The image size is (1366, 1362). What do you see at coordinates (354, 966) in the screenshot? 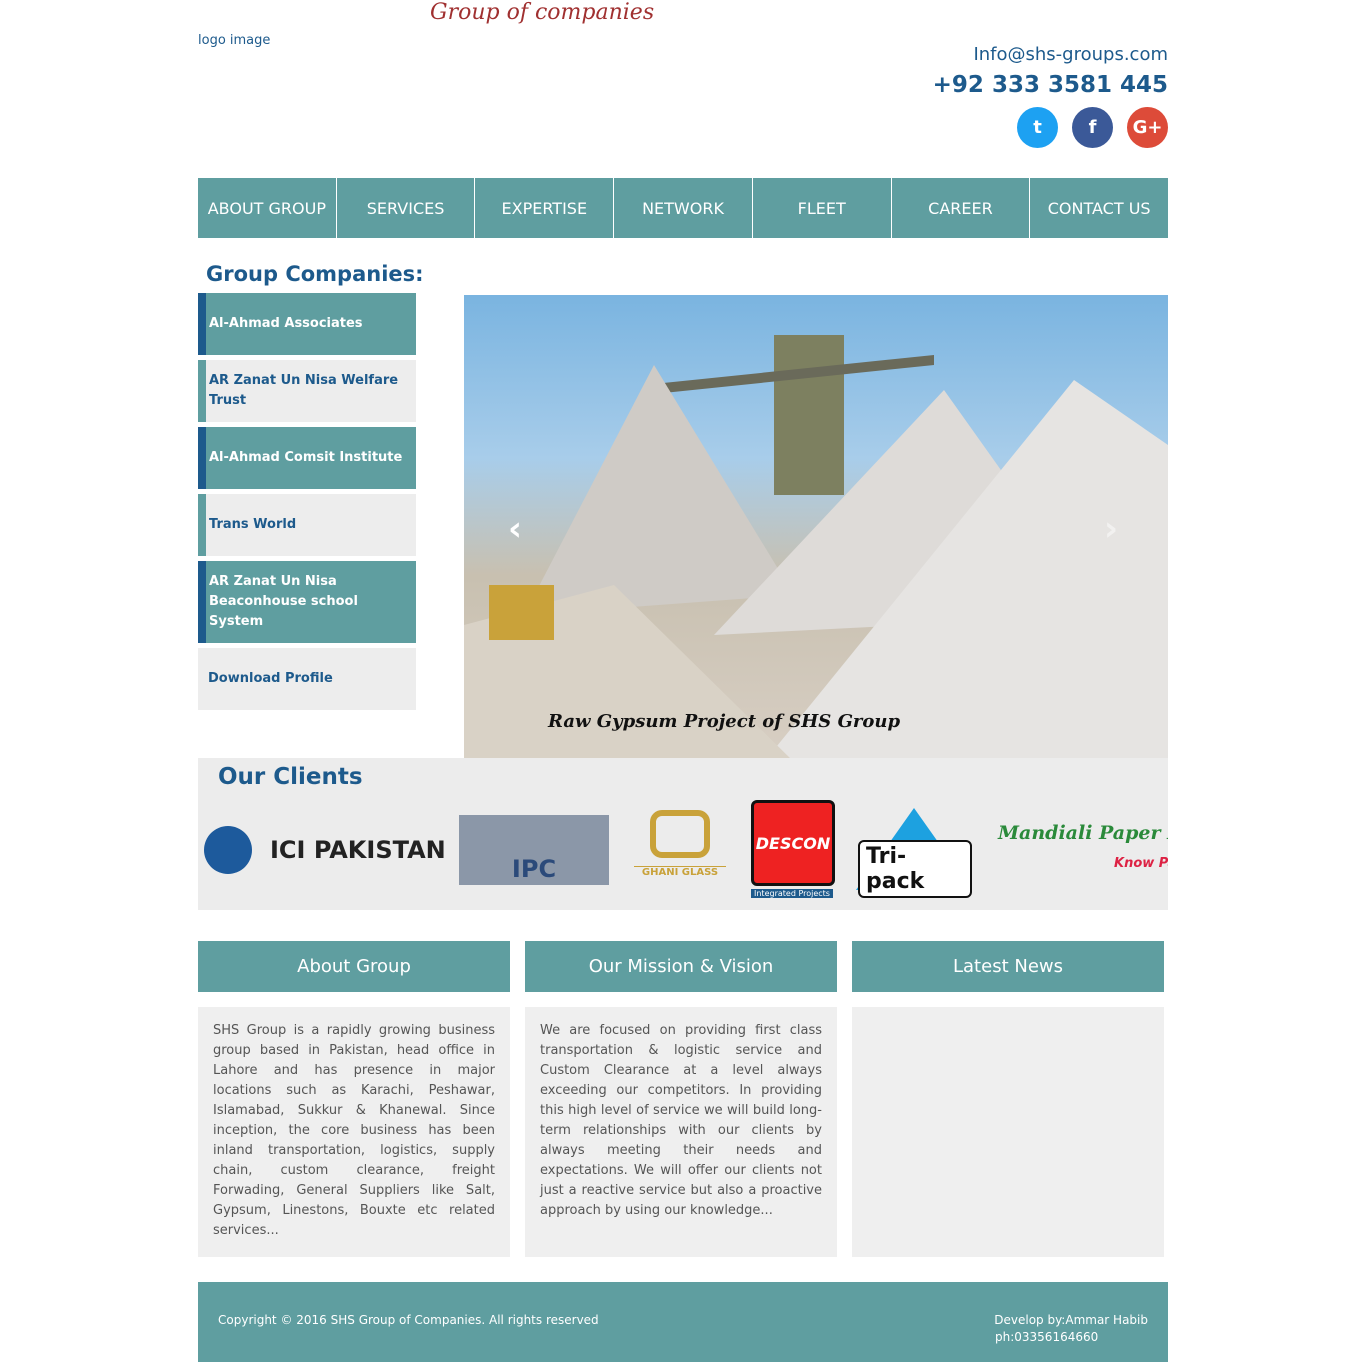
I see `about-group-heading: About Group` at bounding box center [354, 966].